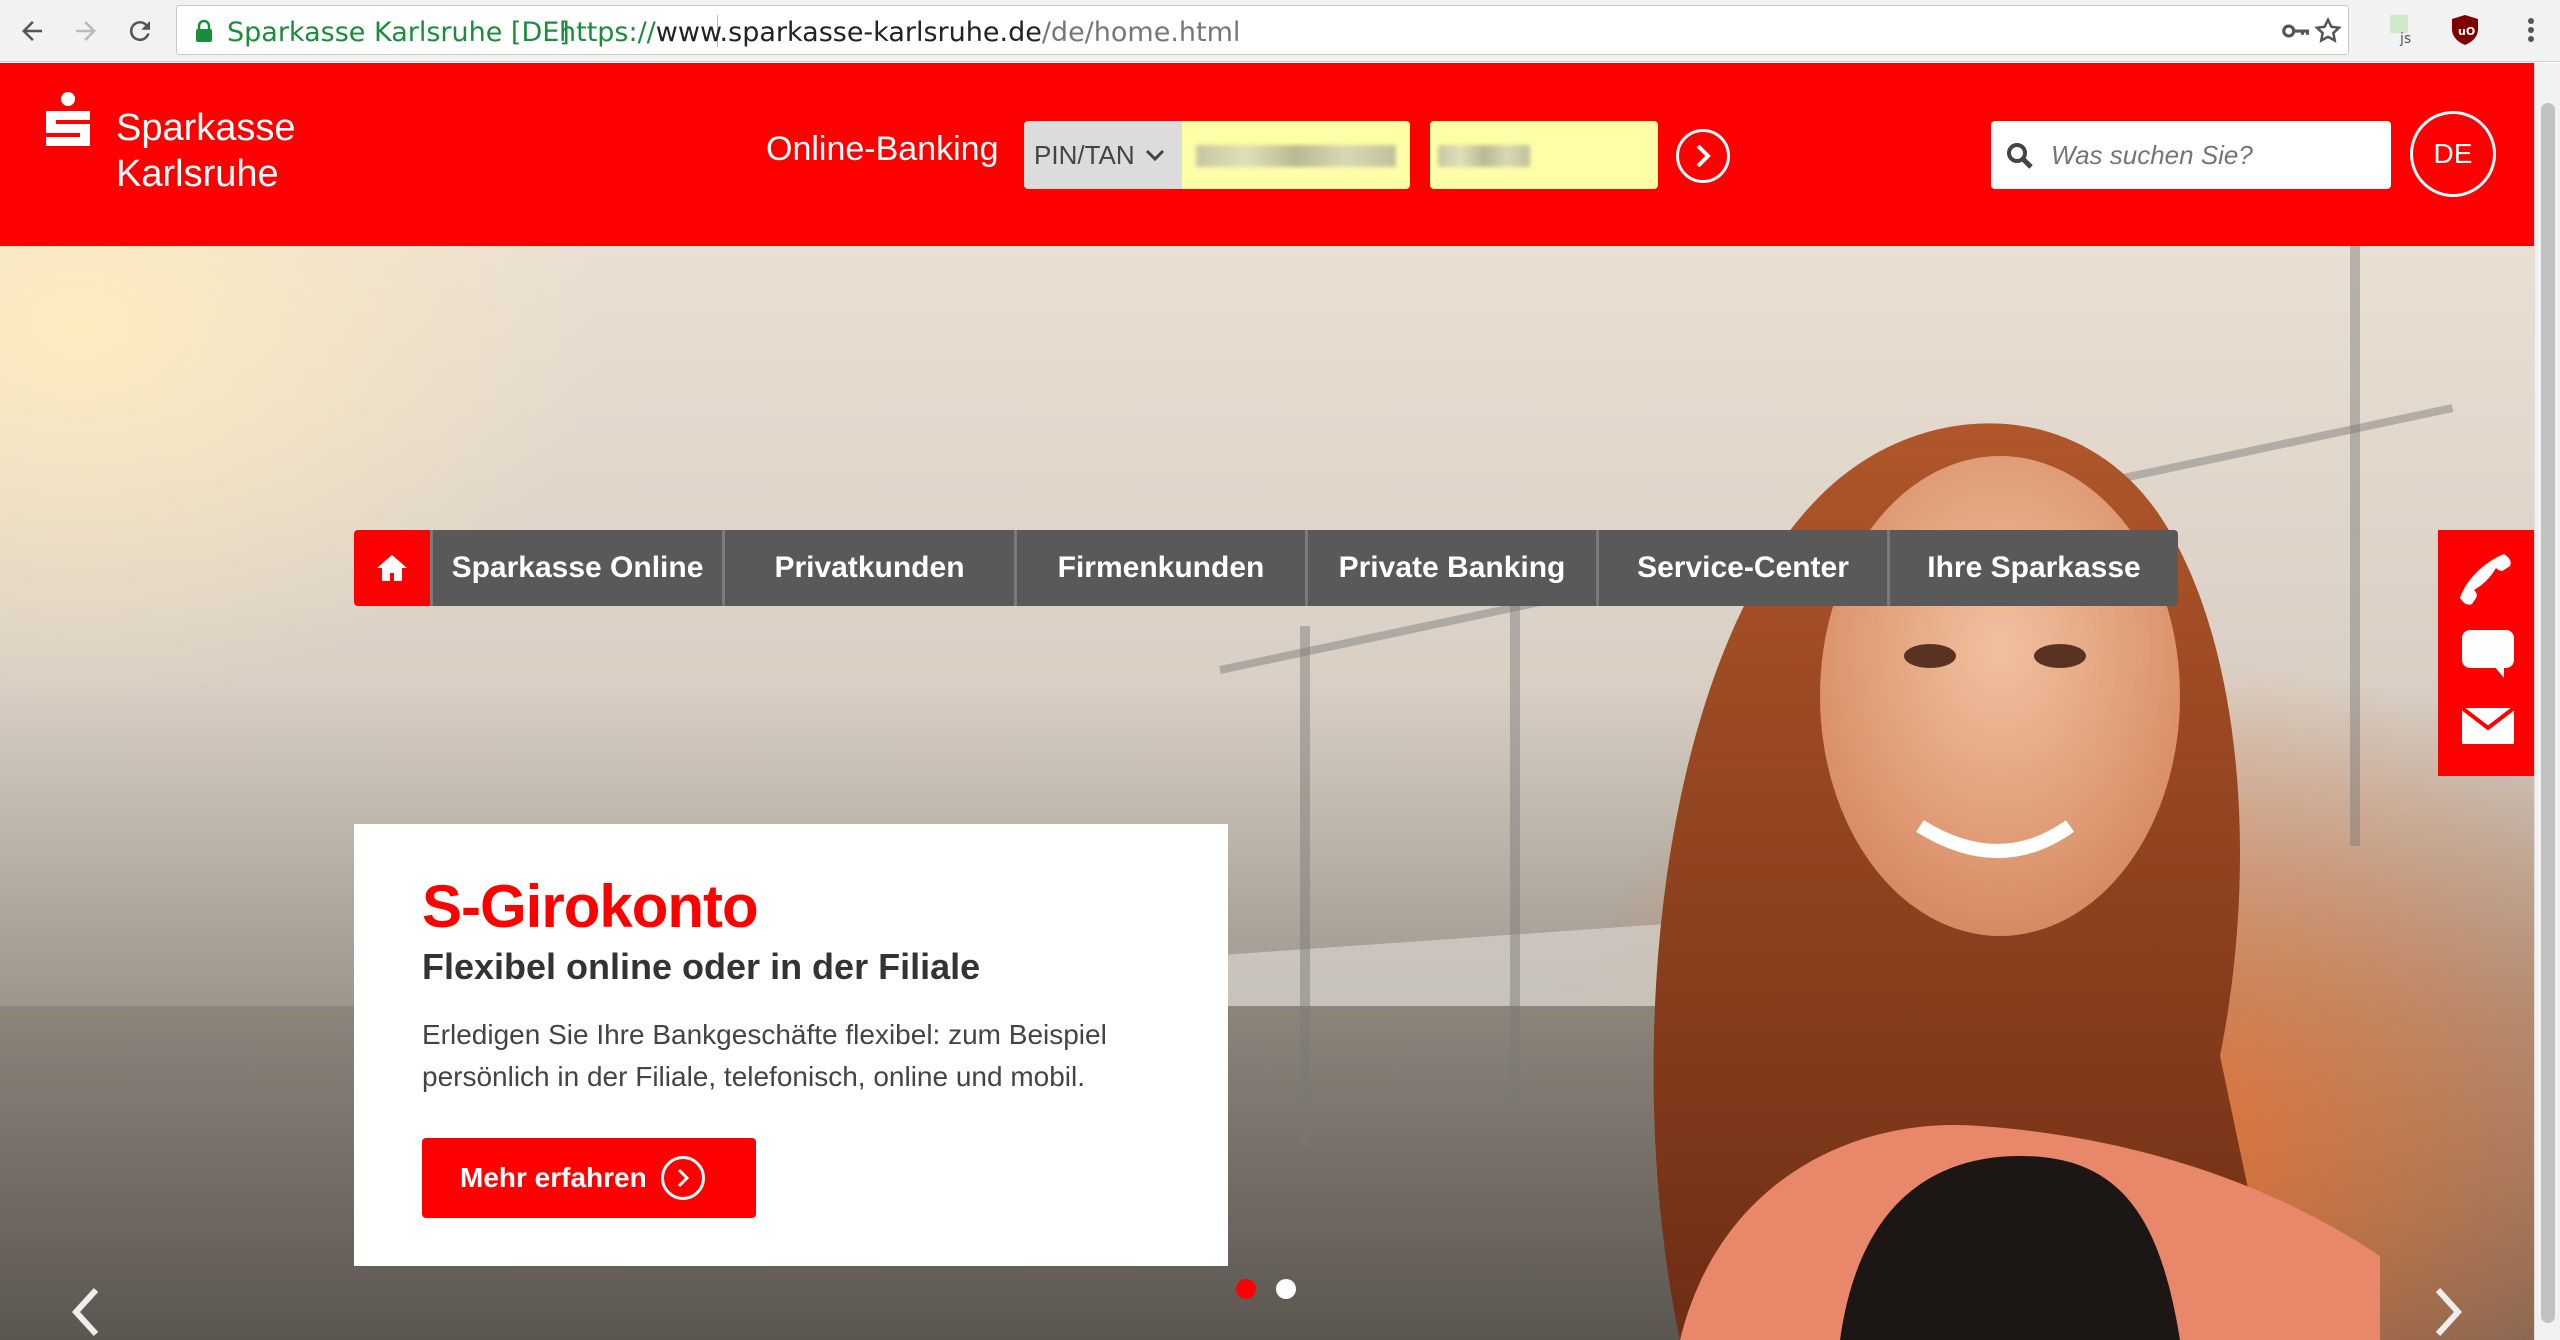 The width and height of the screenshot is (2560, 1340). What do you see at coordinates (2448, 1312) in the screenshot?
I see `carousel-next-icon` at bounding box center [2448, 1312].